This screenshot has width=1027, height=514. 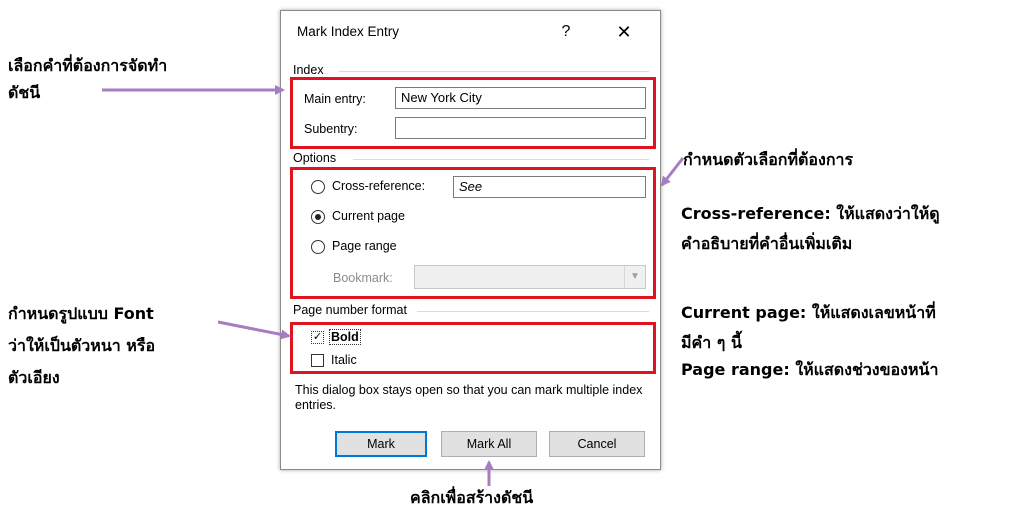 I want to click on arrow-to-format, so click(x=254, y=330).